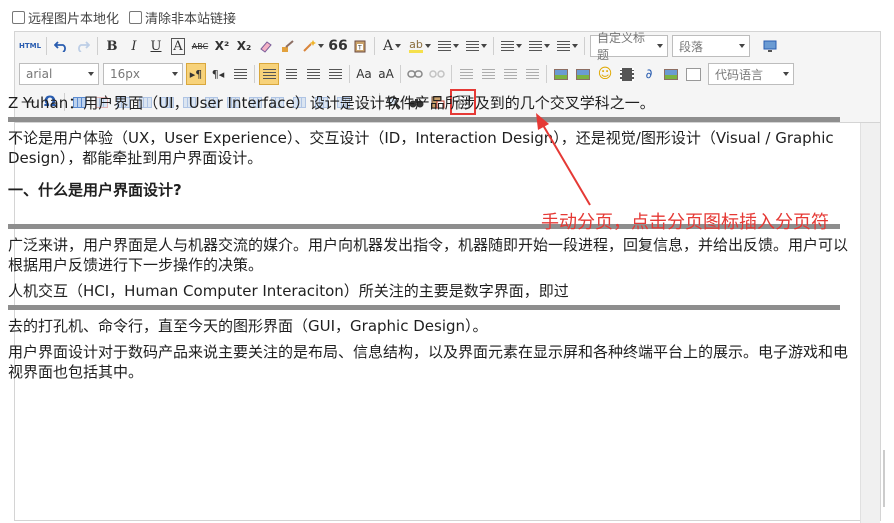  I want to click on image-left-icon, so click(488, 74).